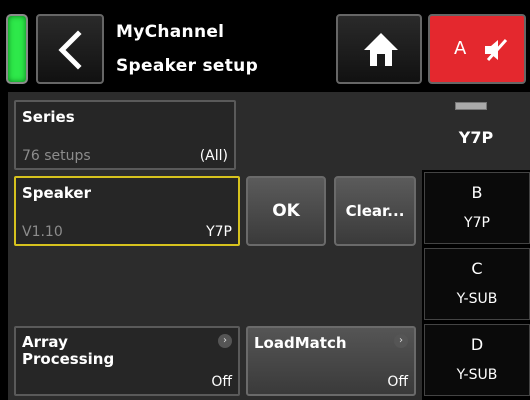  I want to click on speaker-label: Speaker, so click(56, 193).